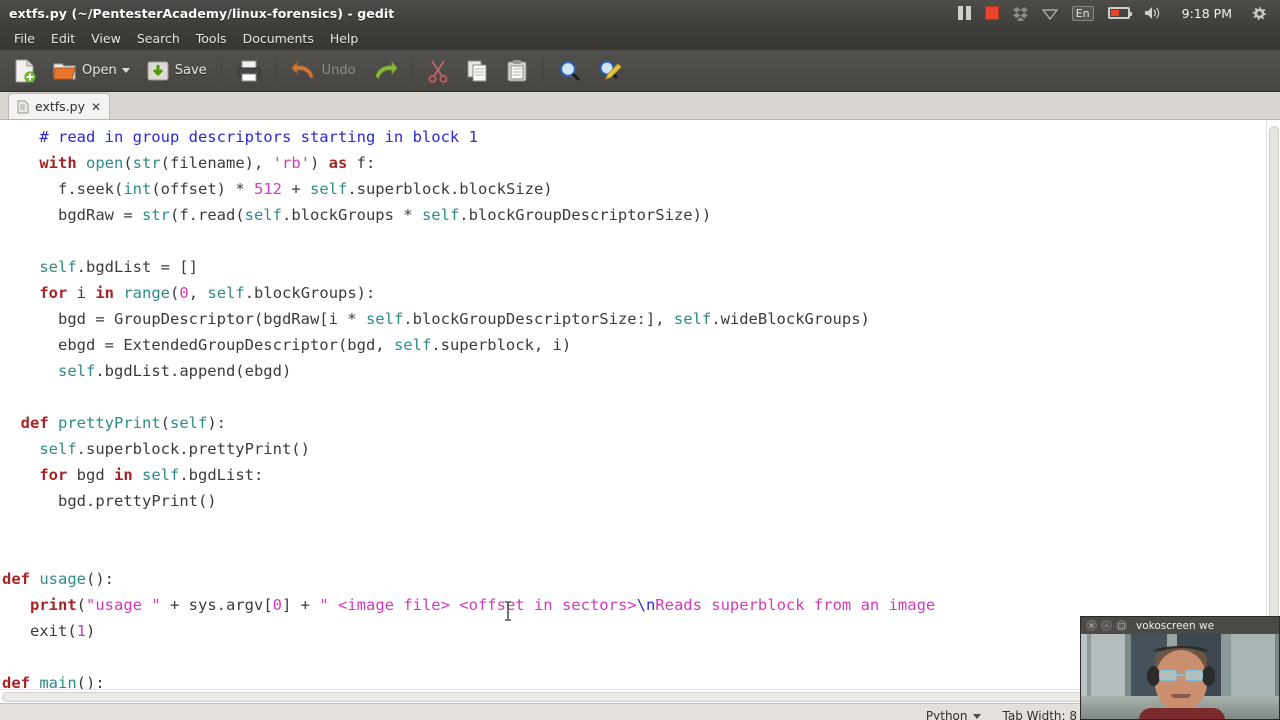 This screenshot has width=1280, height=720. I want to click on code-token: 'rb', so click(291, 163).